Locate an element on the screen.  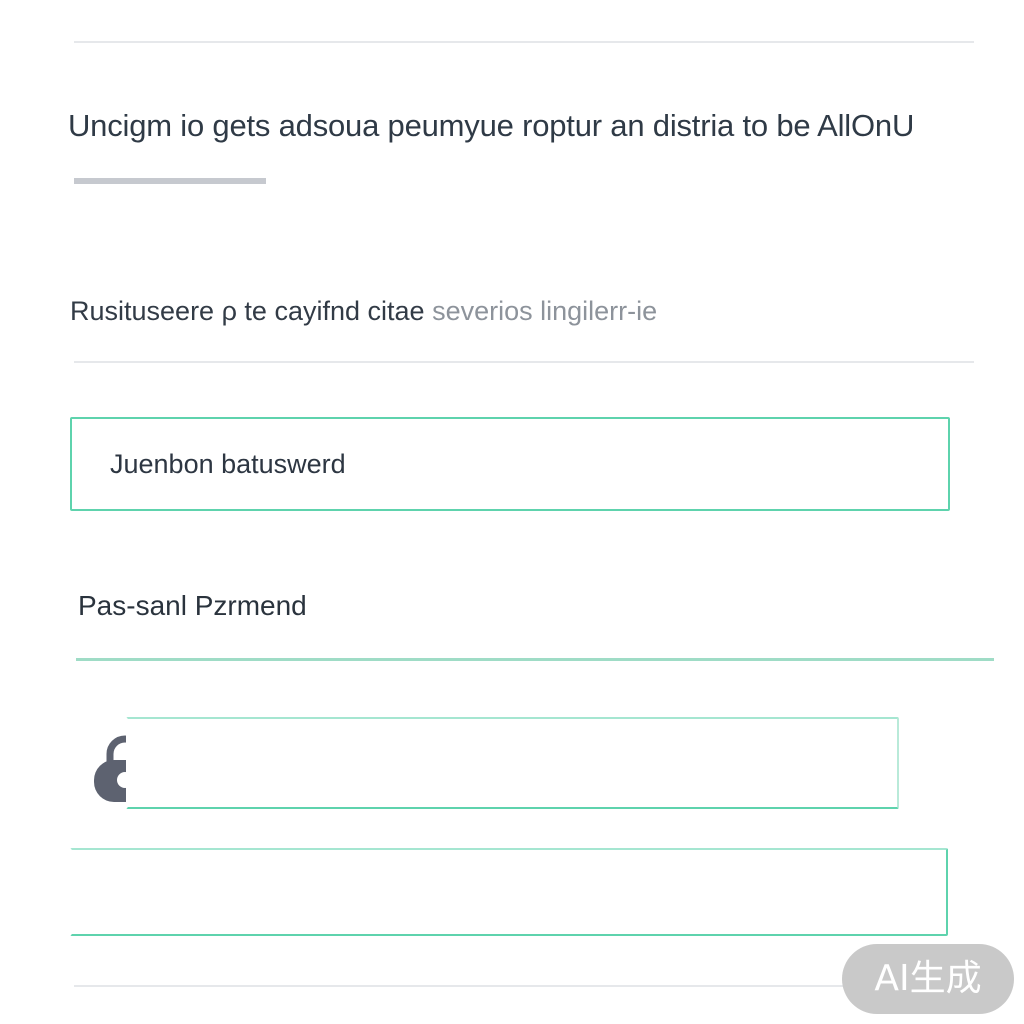
username-input is located at coordinates (510, 464).